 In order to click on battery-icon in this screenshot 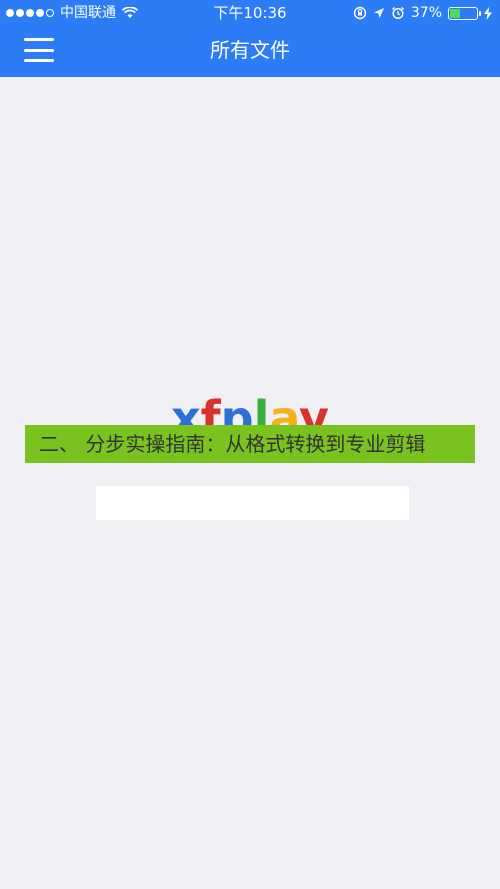, I will do `click(464, 13)`.